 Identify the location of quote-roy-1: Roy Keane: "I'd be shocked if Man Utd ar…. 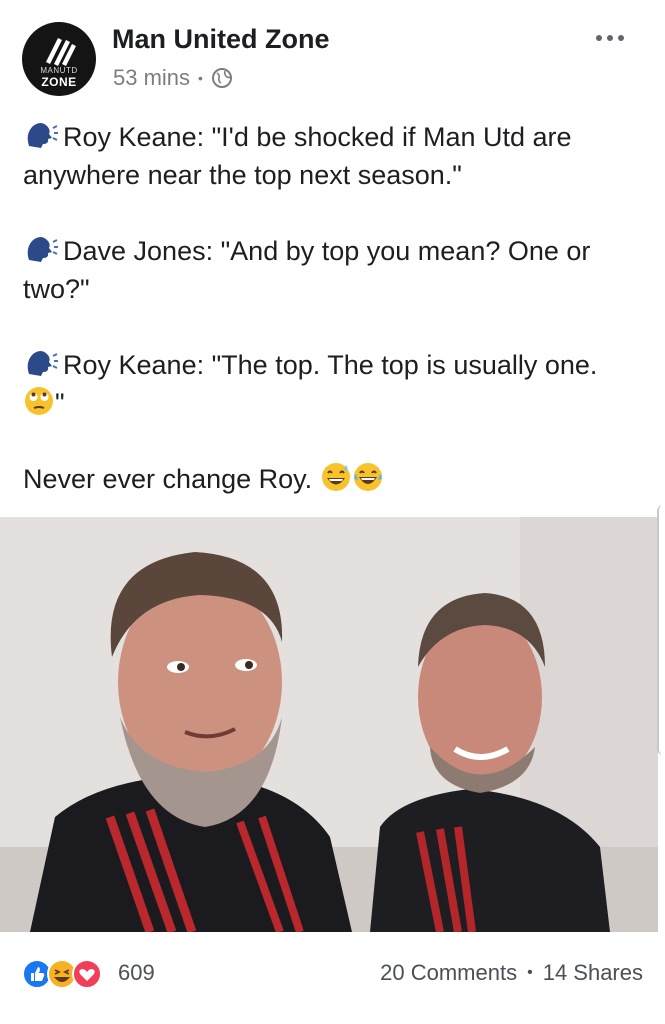
(297, 156).